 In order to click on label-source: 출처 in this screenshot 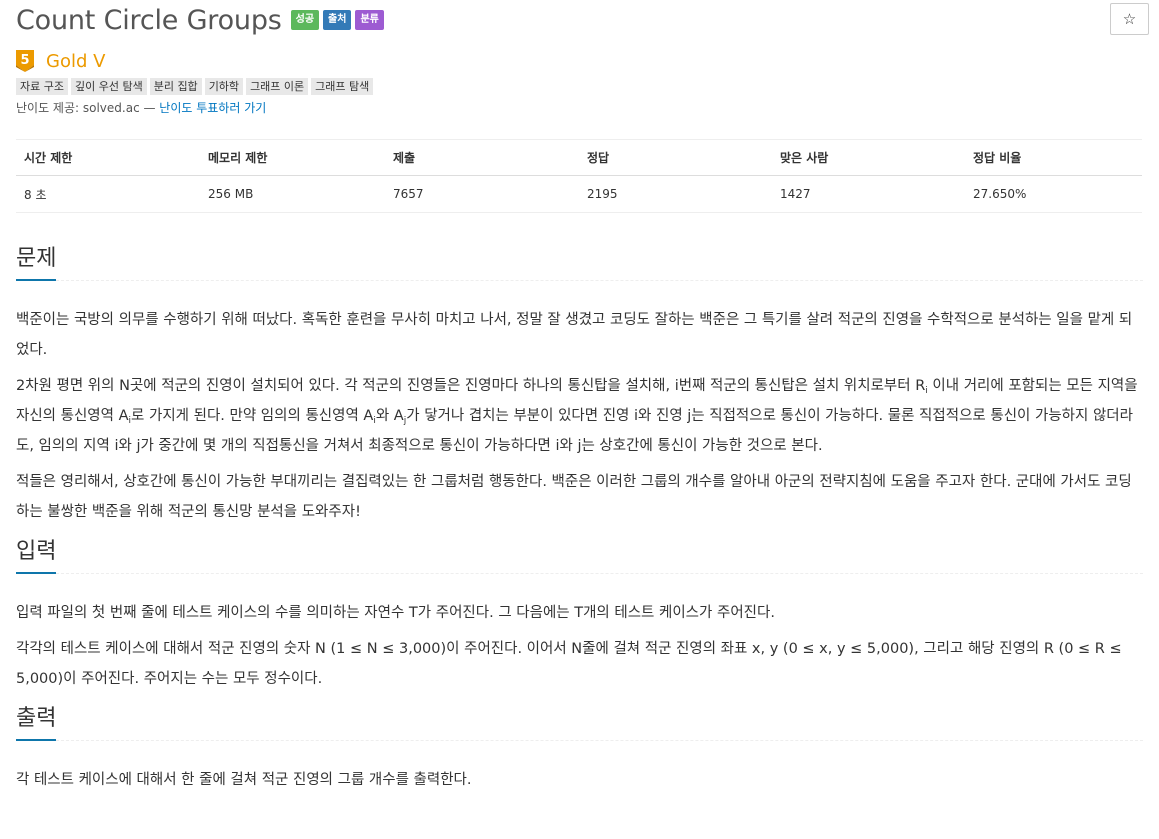, I will do `click(337, 20)`.